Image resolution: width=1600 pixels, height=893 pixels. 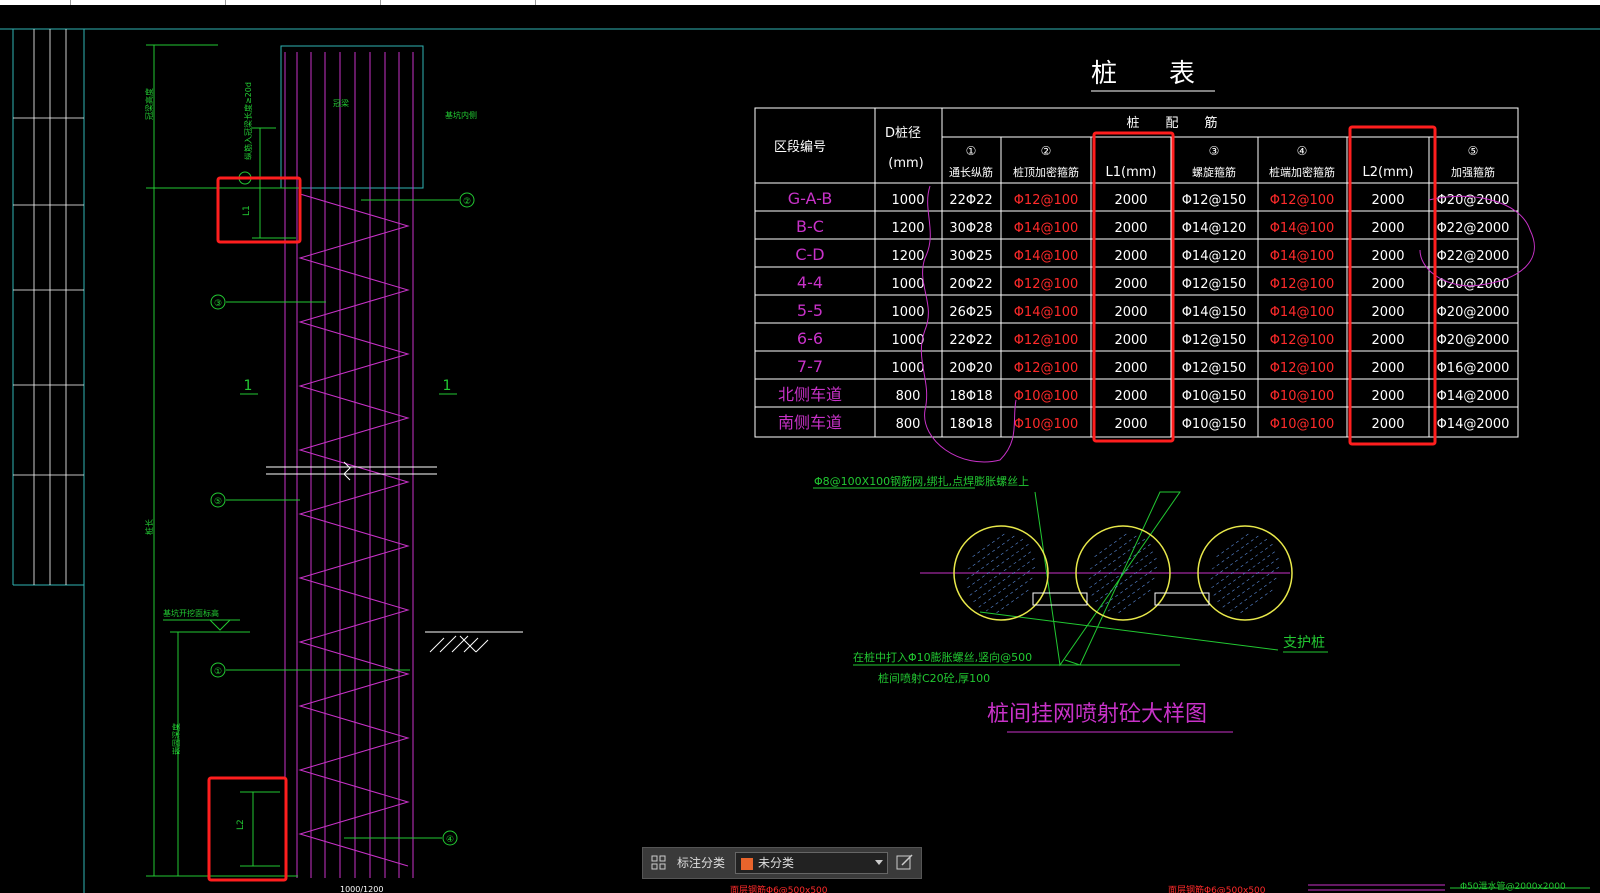 What do you see at coordinates (776, 863) in the screenshot?
I see `annotation-category-value: 未分类` at bounding box center [776, 863].